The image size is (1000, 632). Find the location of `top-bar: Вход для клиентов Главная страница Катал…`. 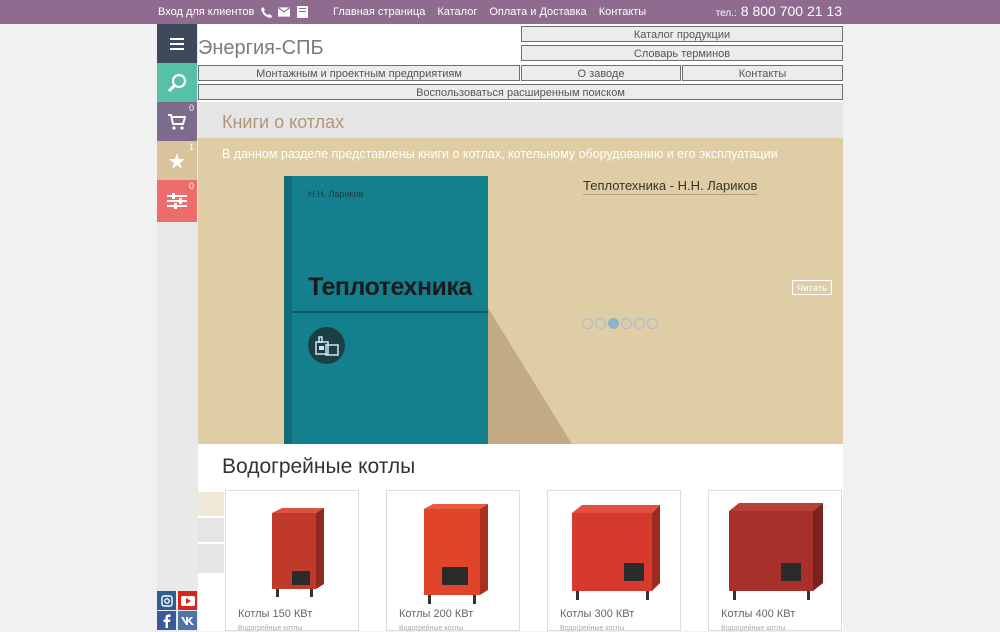

top-bar: Вход для клиентов Главная страница Катал… is located at coordinates (500, 12).